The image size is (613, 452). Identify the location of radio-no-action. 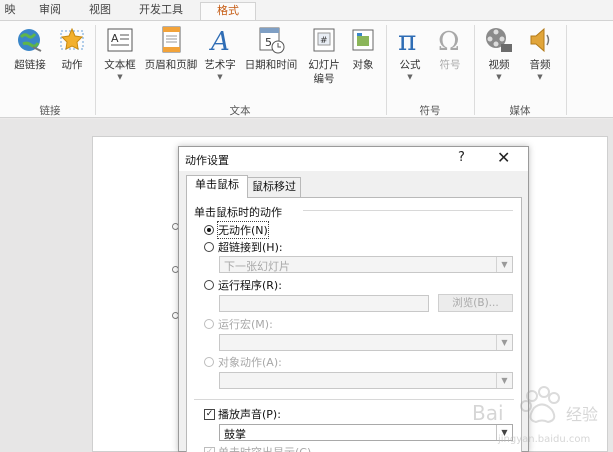
(209, 230).